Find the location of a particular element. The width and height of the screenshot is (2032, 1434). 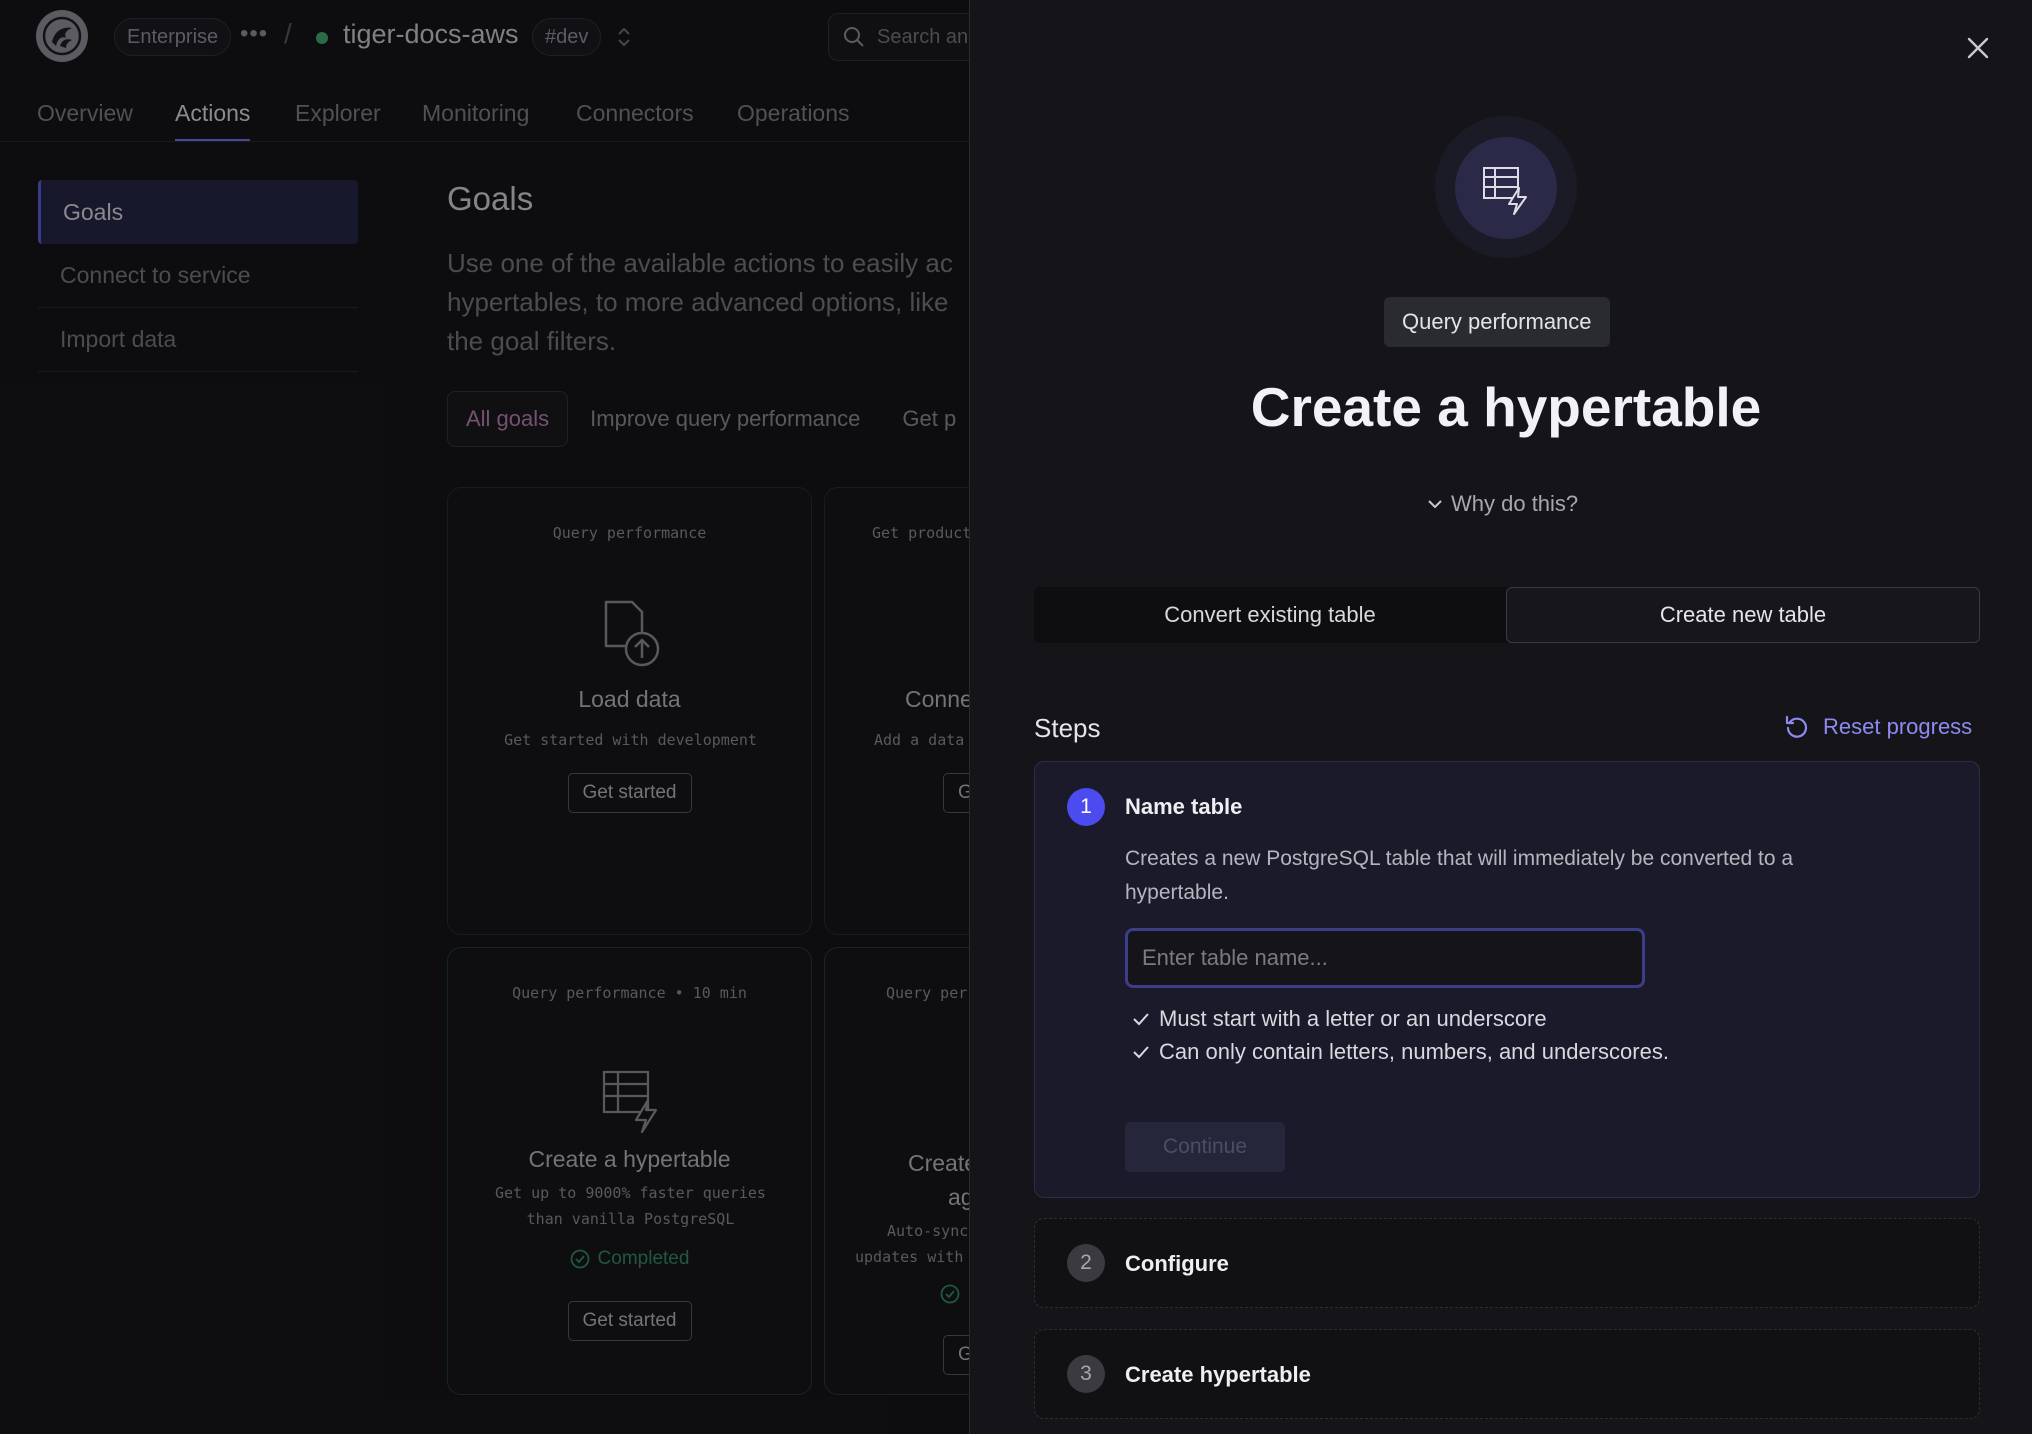

table-mode-toggle: Convert existing table Create new table is located at coordinates (1507, 615).